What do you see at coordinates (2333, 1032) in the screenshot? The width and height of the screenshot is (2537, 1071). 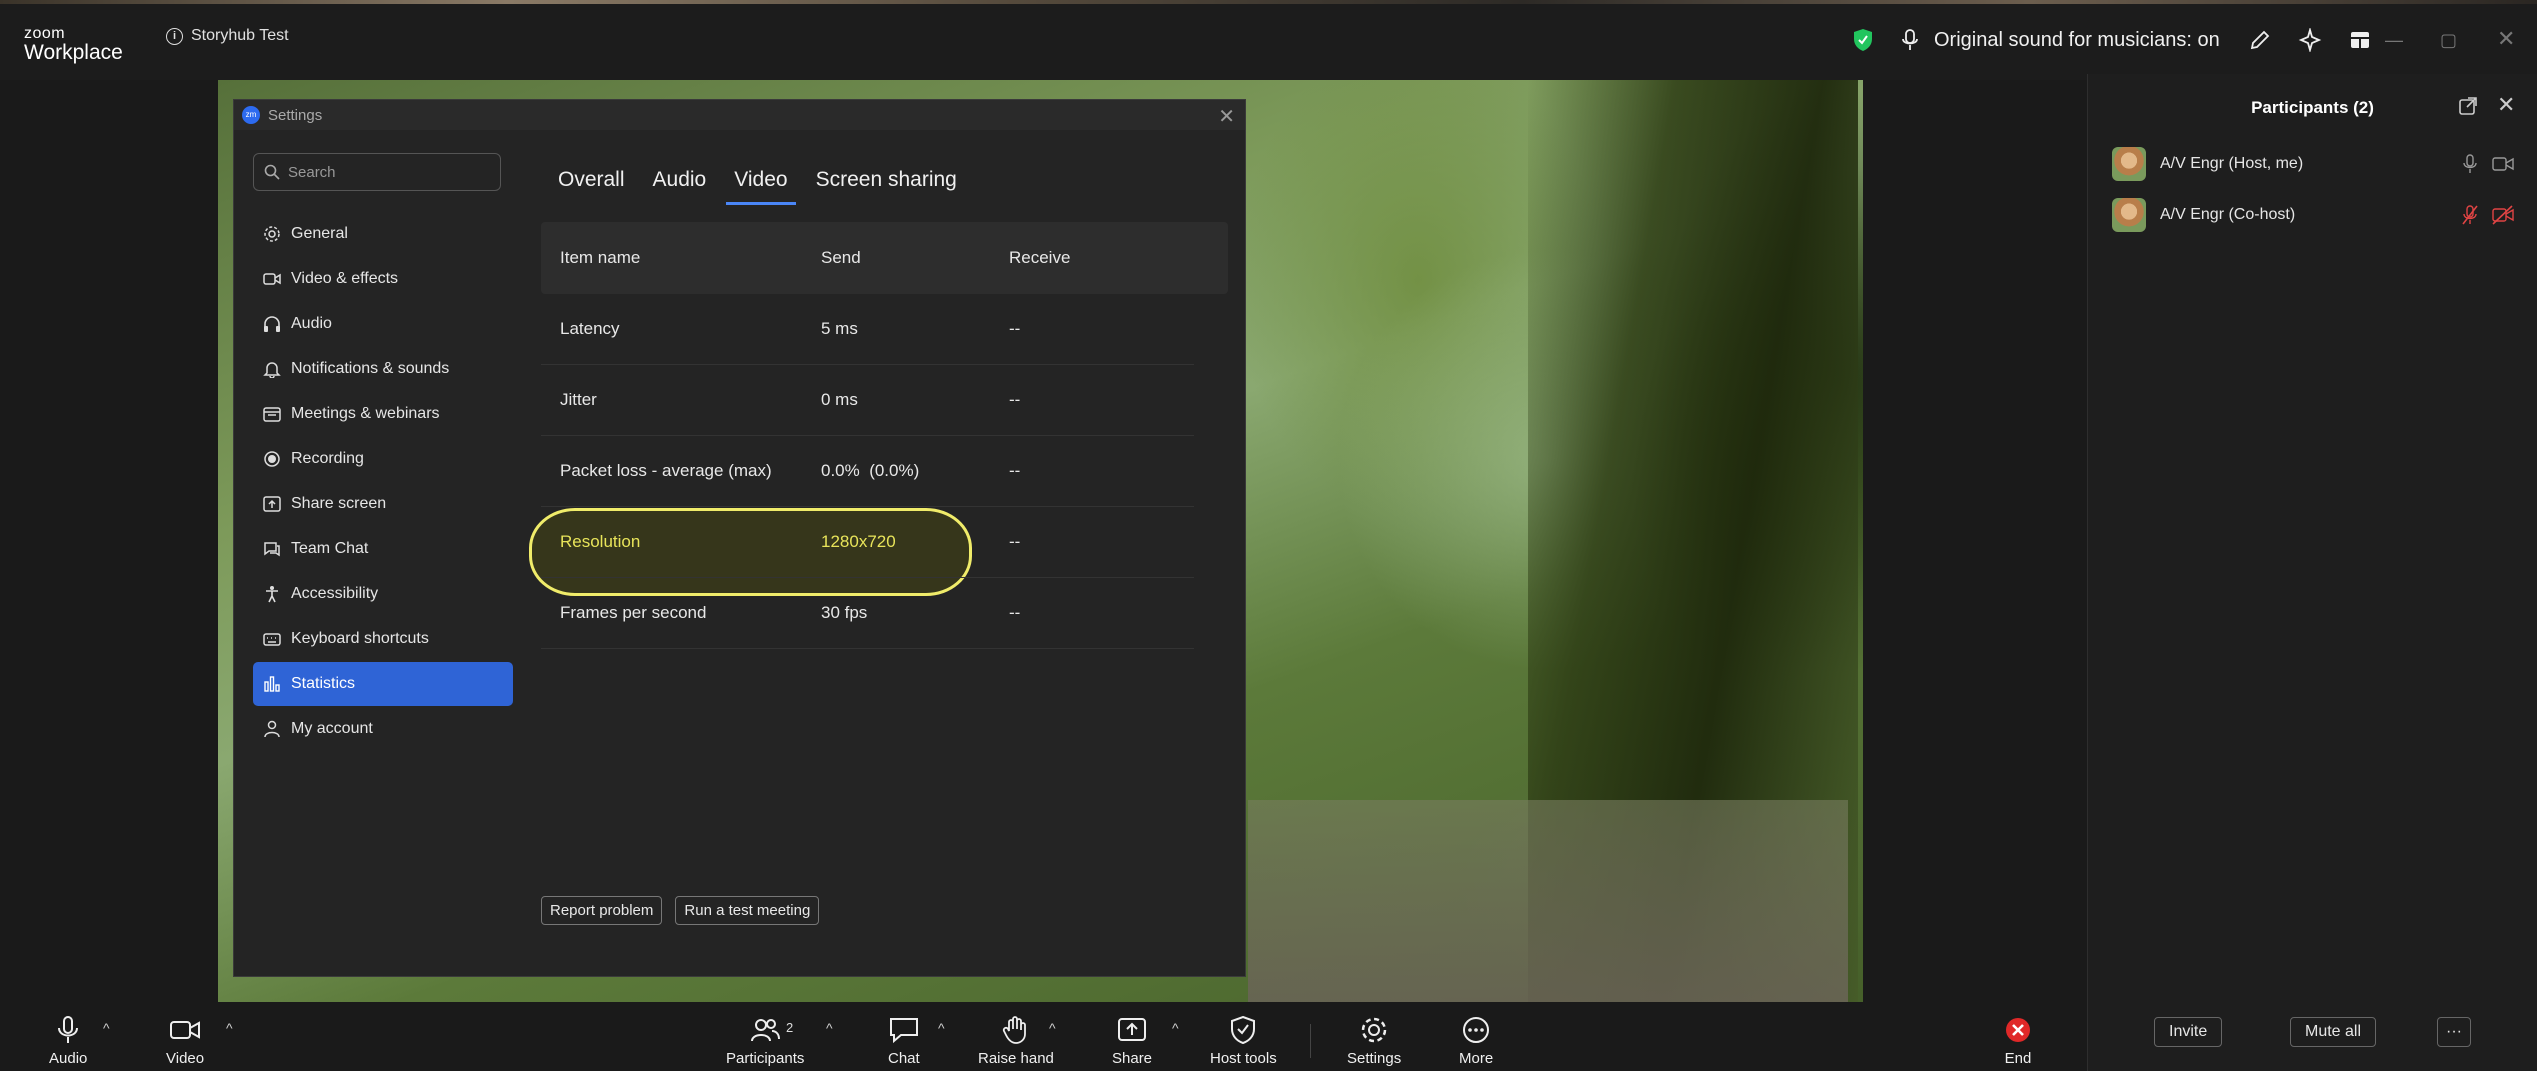 I see `mute-all-button: Mute all` at bounding box center [2333, 1032].